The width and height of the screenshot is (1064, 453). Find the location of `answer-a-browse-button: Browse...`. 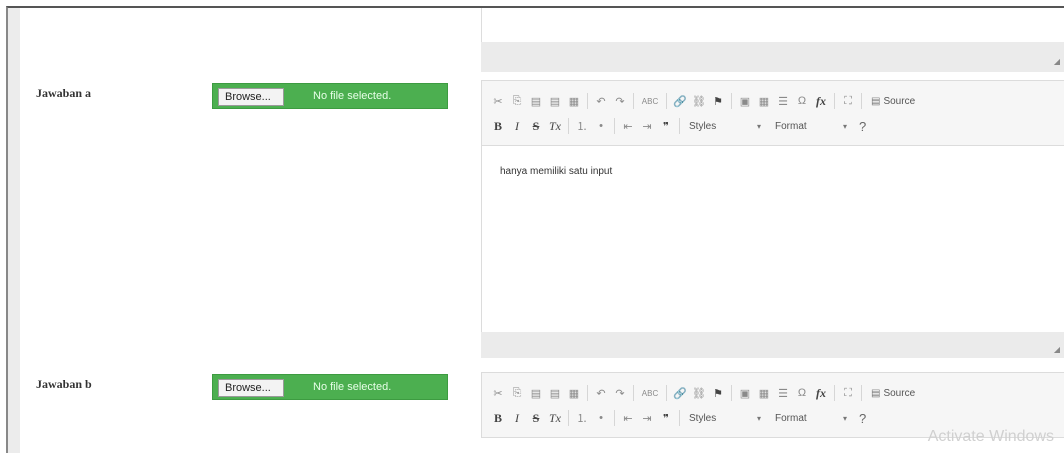

answer-a-browse-button: Browse... is located at coordinates (251, 97).